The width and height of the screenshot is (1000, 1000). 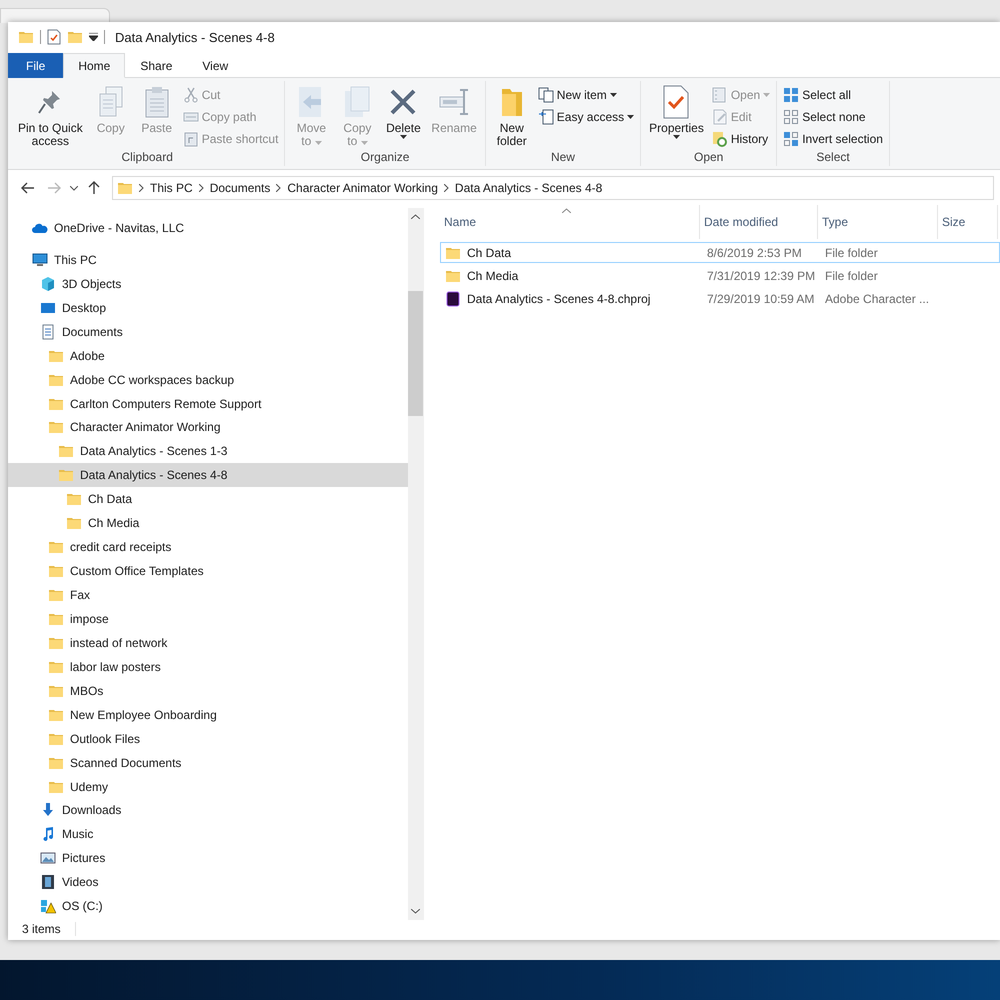 I want to click on recent-locations-icon, so click(x=74, y=188).